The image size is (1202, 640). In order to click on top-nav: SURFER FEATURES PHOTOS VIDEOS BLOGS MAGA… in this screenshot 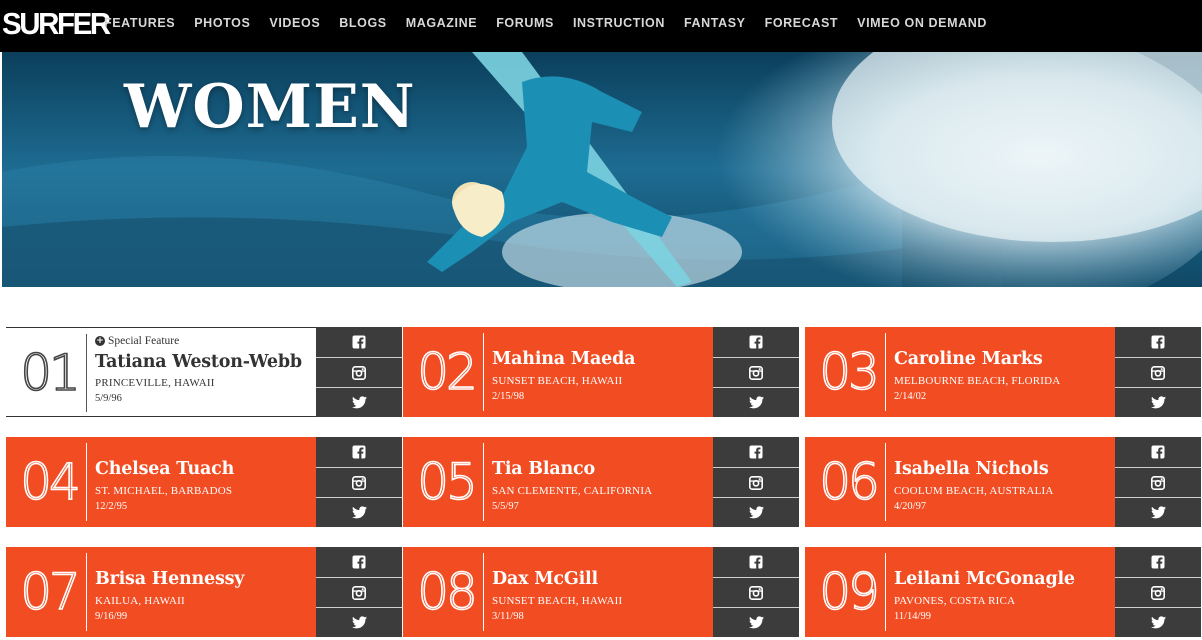, I will do `click(601, 26)`.